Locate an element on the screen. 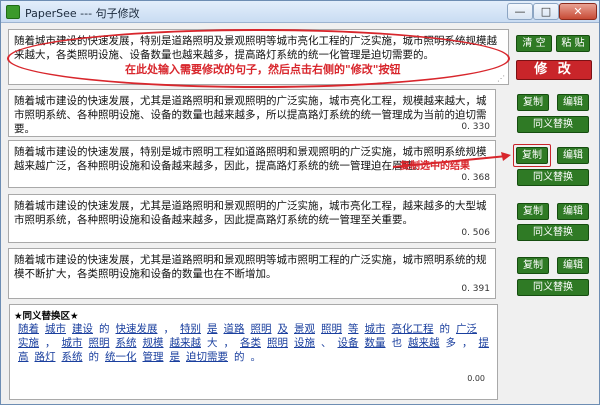 The width and height of the screenshot is (600, 405). annotation-arrow-icon is located at coordinates (451, 160).